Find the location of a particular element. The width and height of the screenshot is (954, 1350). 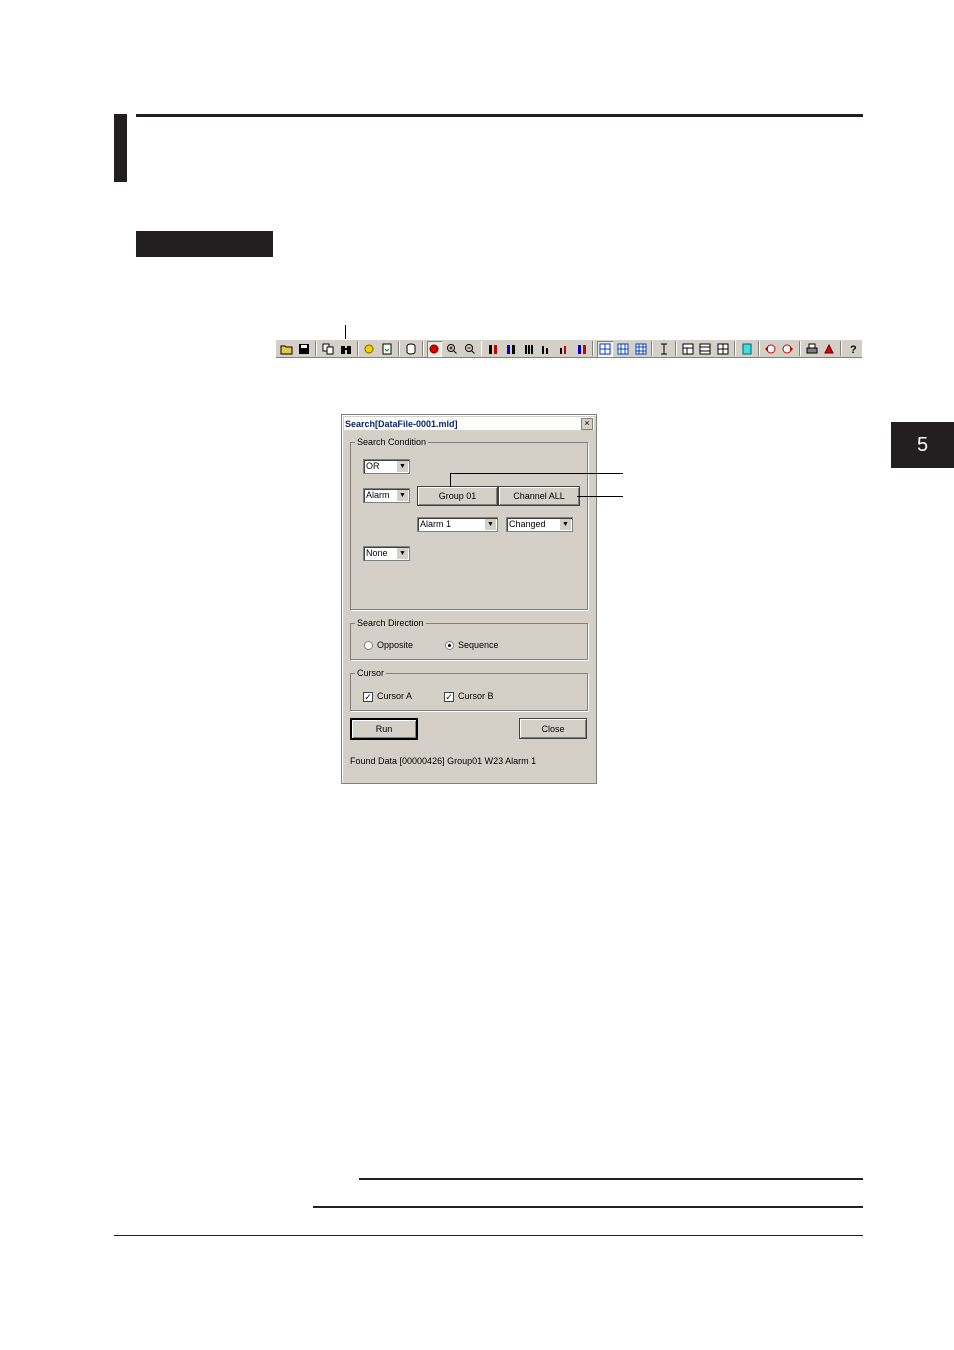

second-type-select: None ▼ is located at coordinates (386, 553).